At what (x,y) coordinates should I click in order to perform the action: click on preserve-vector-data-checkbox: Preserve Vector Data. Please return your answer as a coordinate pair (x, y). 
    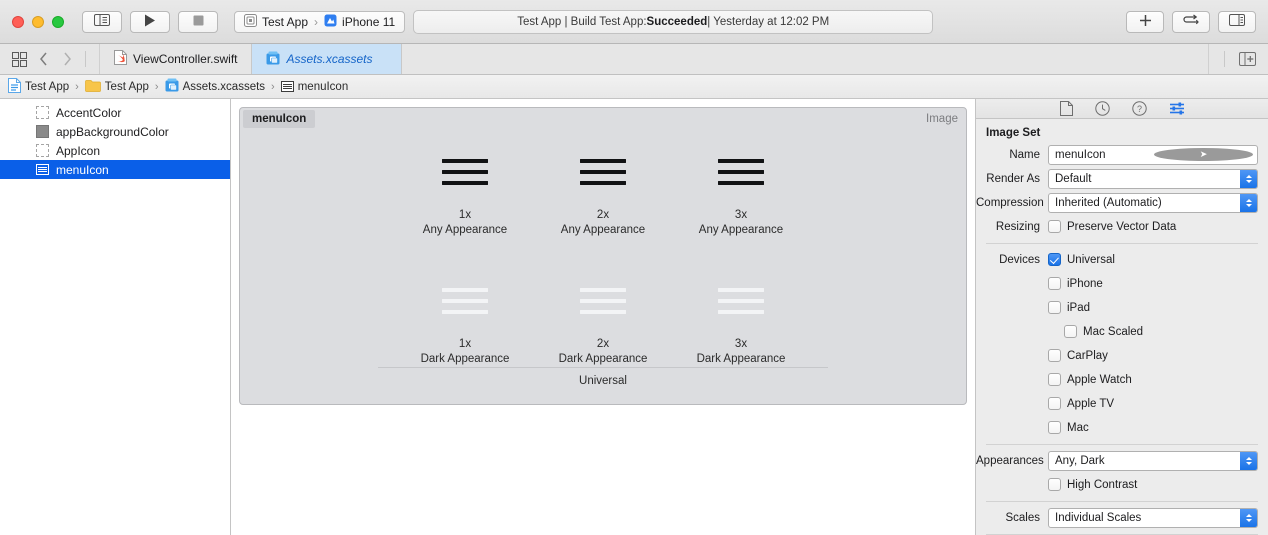
    Looking at the image, I should click on (1112, 227).